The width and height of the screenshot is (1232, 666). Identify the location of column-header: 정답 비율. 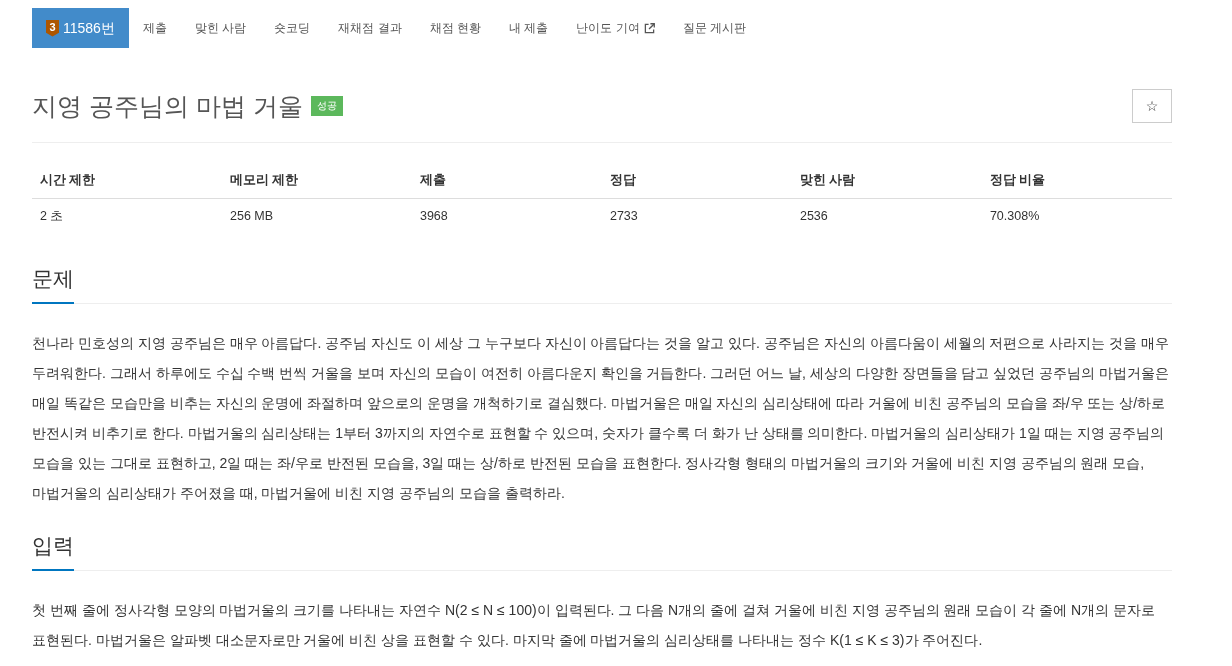
(1076, 181).